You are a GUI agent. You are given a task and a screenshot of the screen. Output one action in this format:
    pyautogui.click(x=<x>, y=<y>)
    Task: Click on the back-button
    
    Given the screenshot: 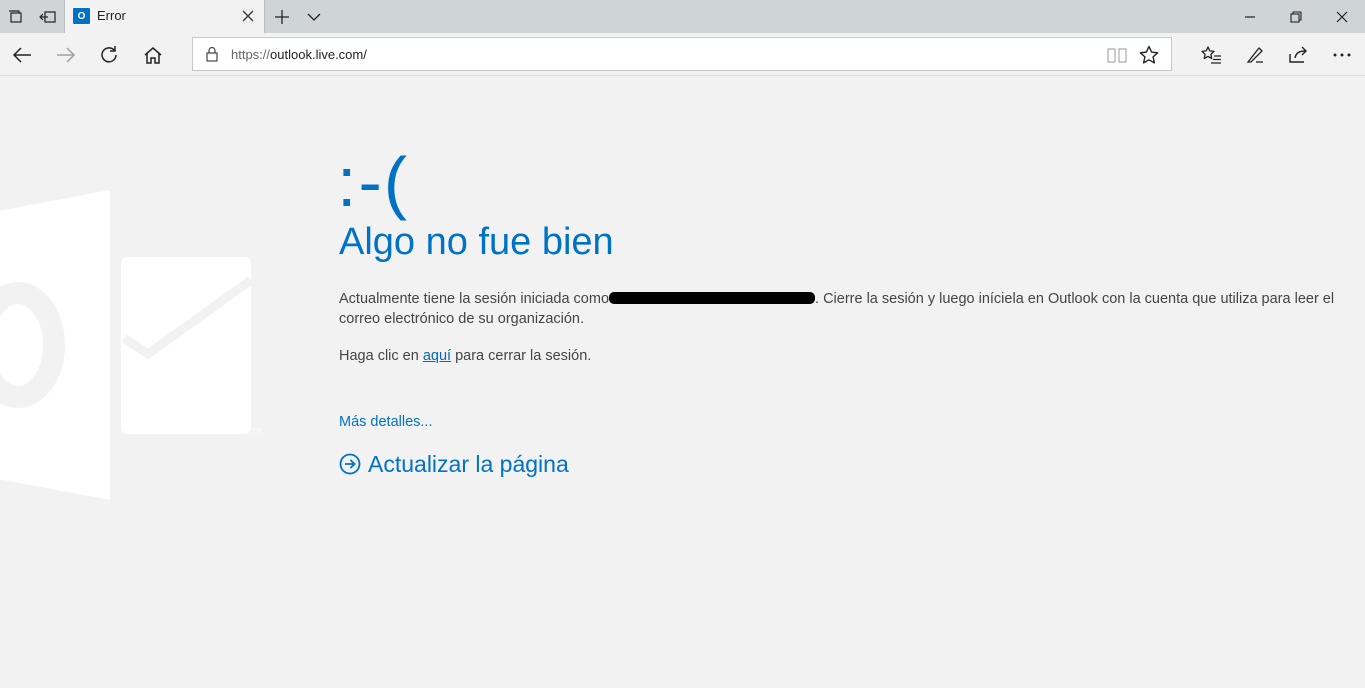 What is the action you would take?
    pyautogui.click(x=22, y=54)
    